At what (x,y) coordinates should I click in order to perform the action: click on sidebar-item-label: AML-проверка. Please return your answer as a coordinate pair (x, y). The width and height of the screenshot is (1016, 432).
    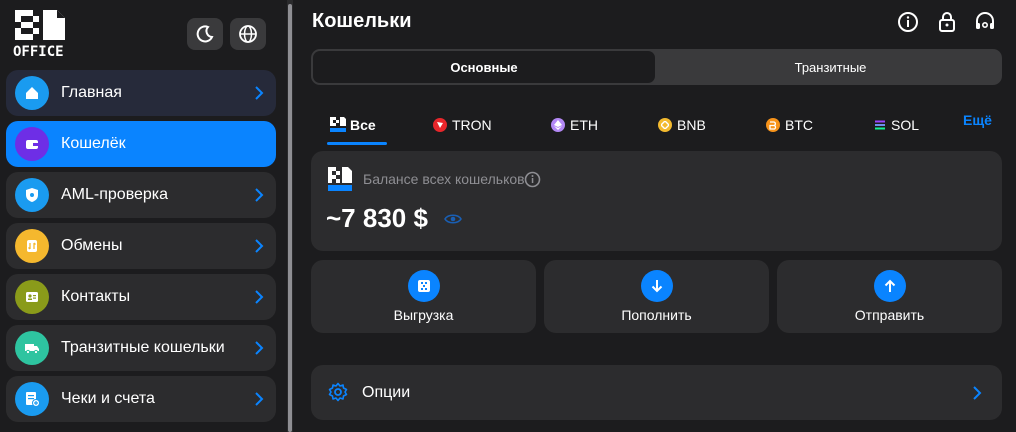
    Looking at the image, I should click on (115, 194).